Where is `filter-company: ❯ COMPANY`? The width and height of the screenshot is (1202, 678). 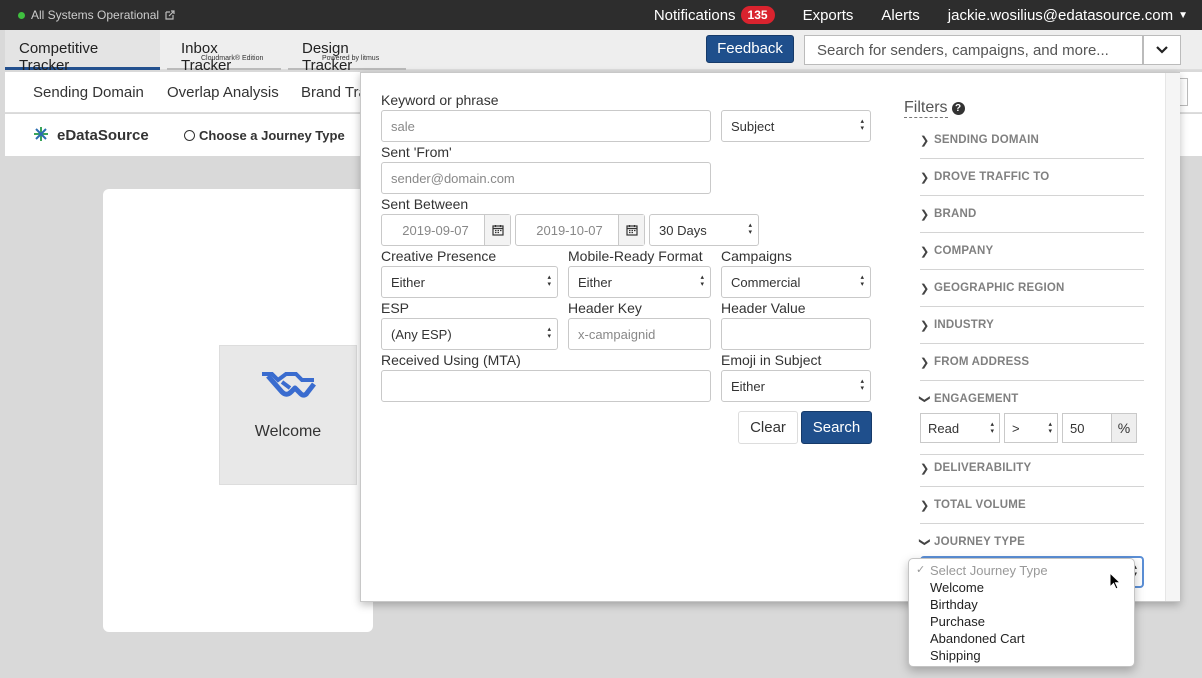
filter-company: ❯ COMPANY is located at coordinates (1032, 251).